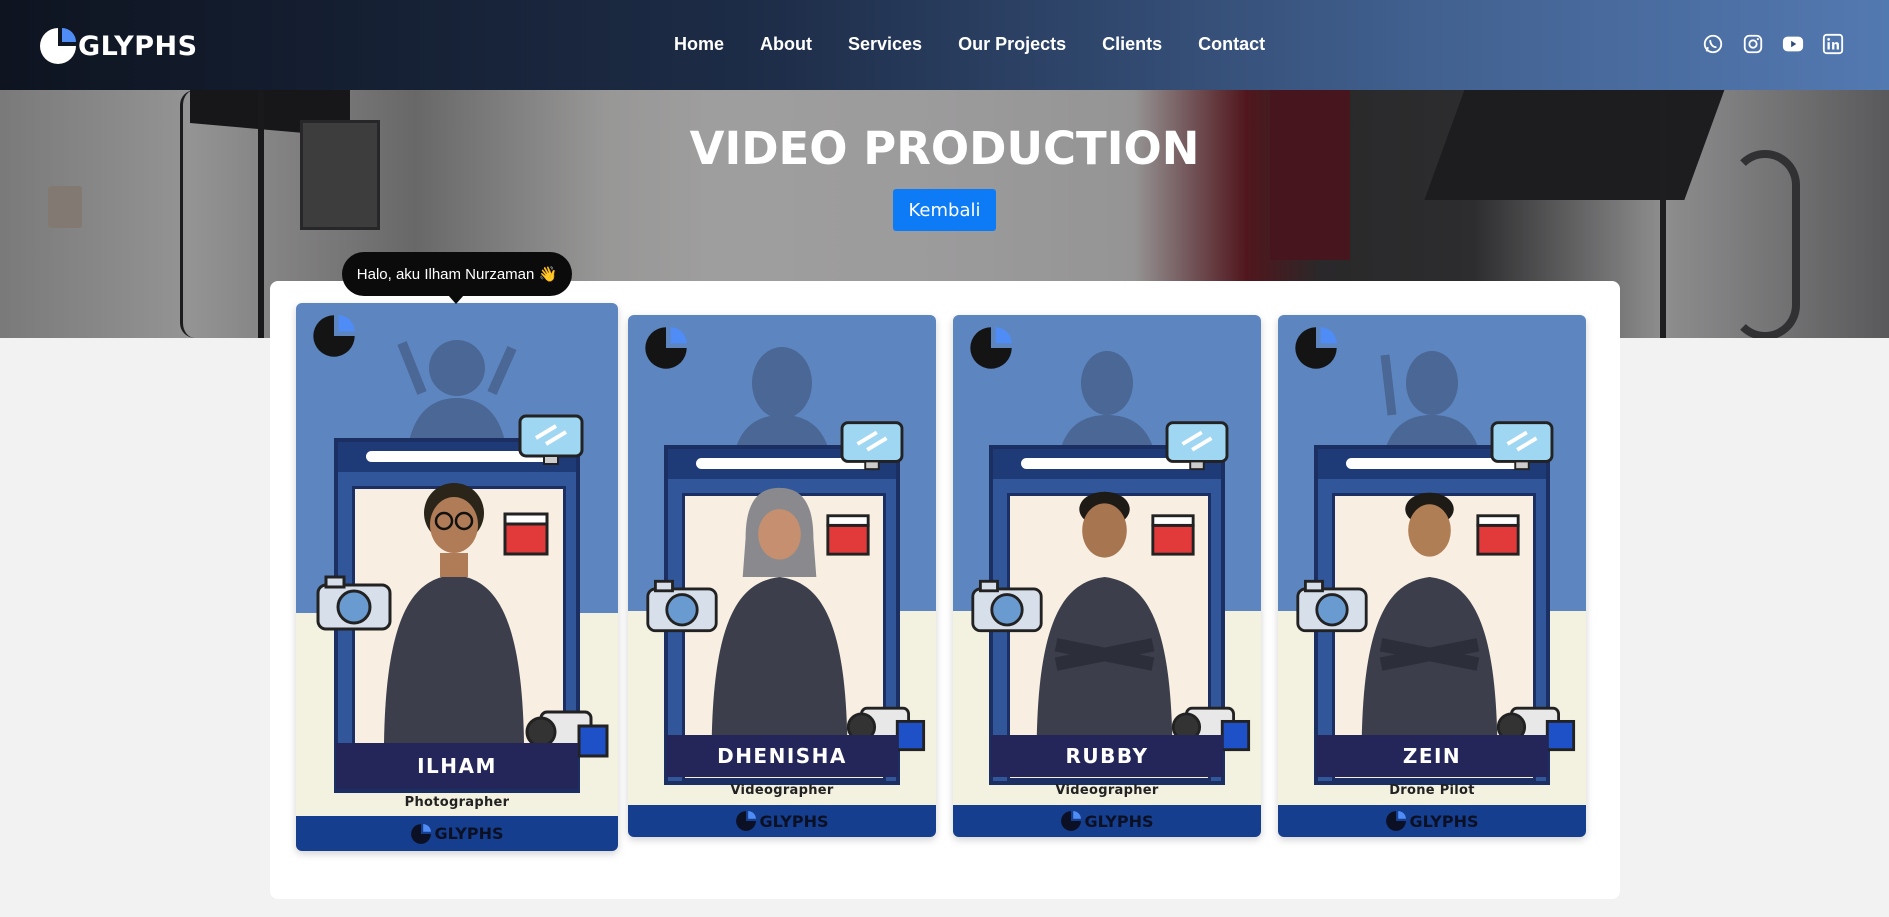  What do you see at coordinates (1833, 44) in the screenshot?
I see `linkedin-icon` at bounding box center [1833, 44].